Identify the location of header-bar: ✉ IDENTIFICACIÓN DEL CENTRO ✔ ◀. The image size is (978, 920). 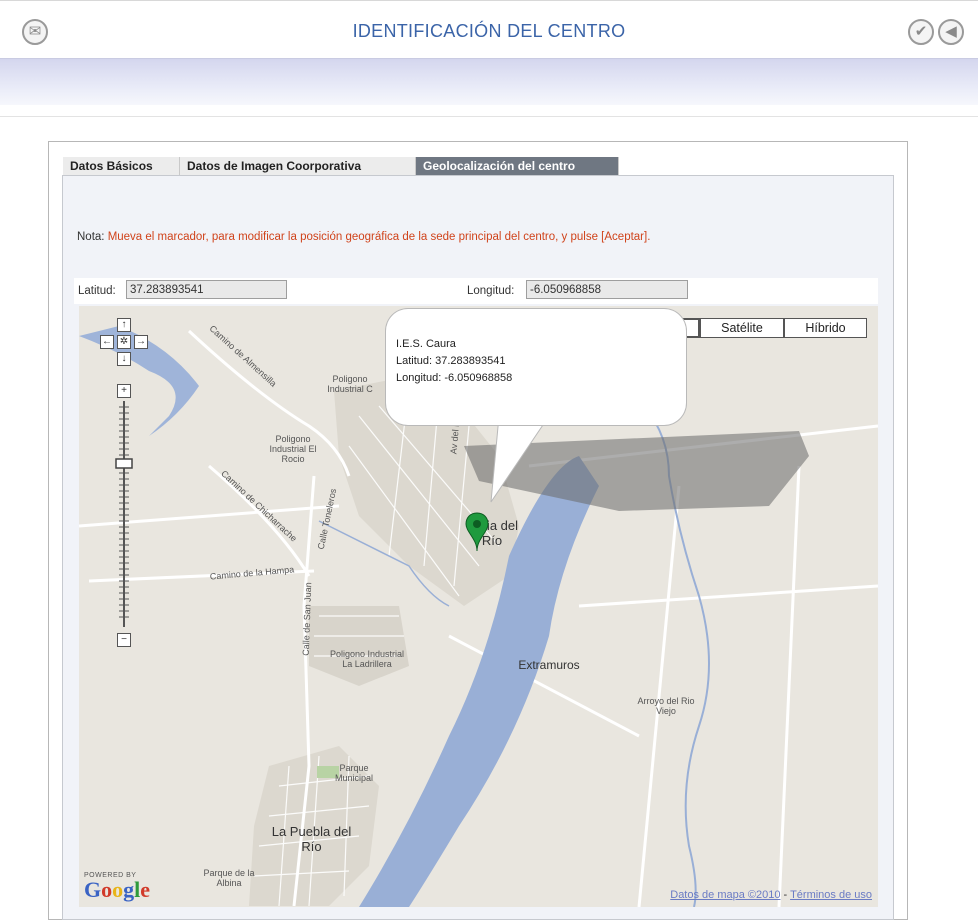
(489, 29).